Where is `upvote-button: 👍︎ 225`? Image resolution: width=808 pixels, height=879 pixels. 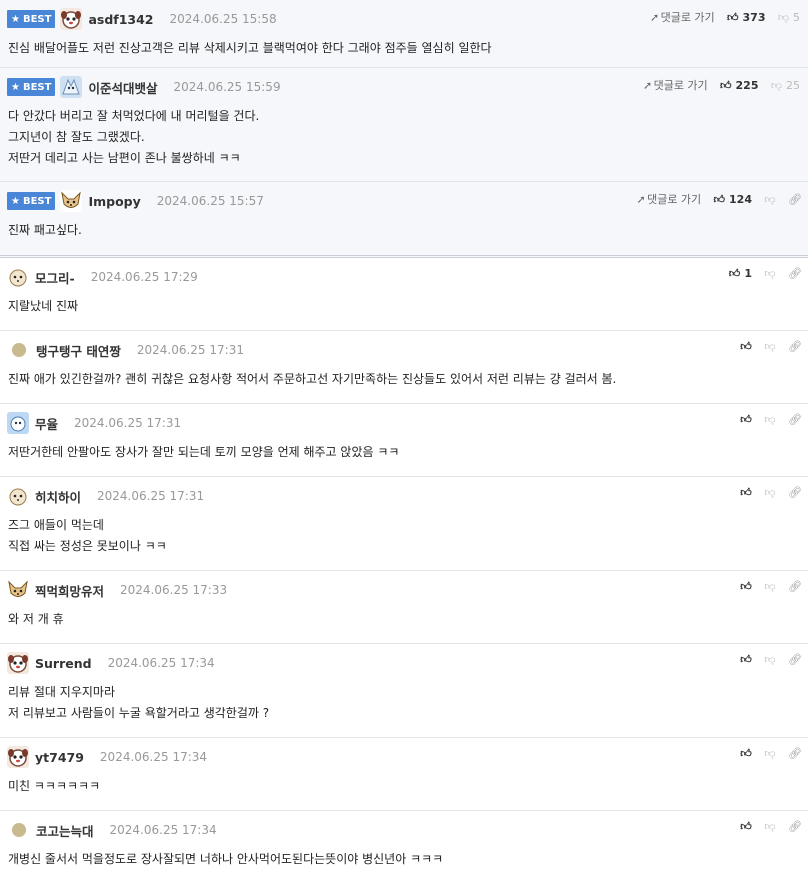
upvote-button: 👍︎ 225 is located at coordinates (739, 85).